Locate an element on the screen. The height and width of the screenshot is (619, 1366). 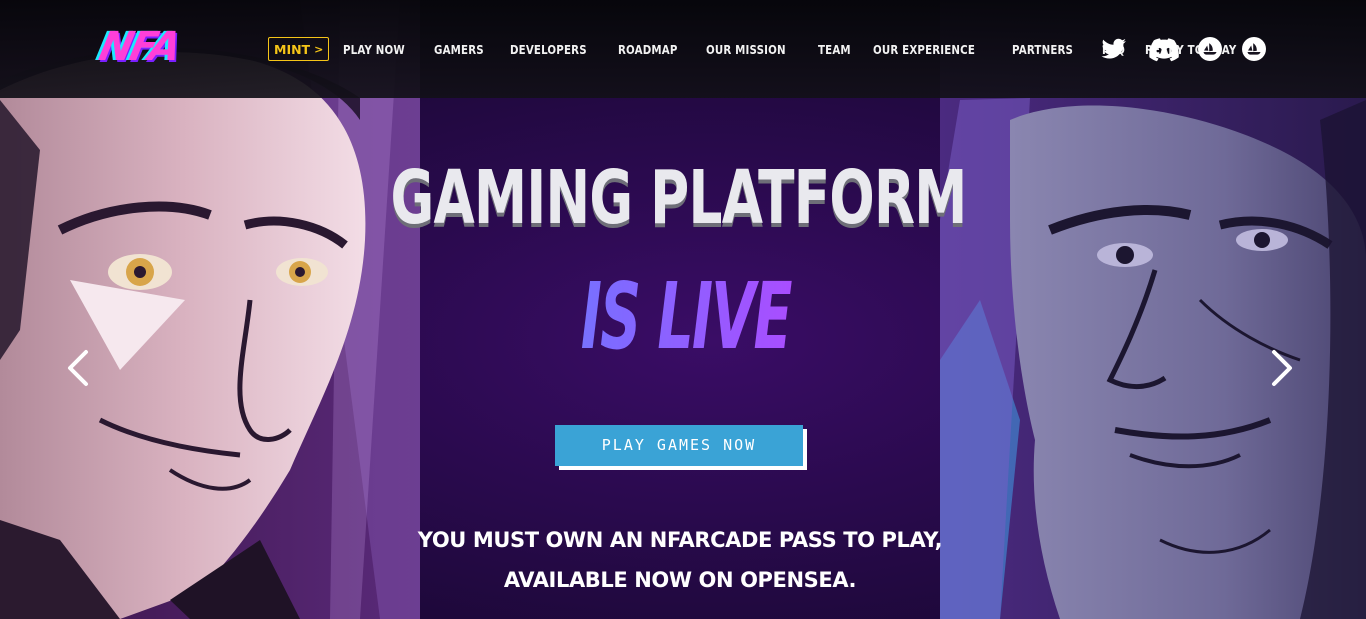
notice-line-1: YOU MUST OWN AN NFARCADE PASS TO PLAY, is located at coordinates (680, 540).